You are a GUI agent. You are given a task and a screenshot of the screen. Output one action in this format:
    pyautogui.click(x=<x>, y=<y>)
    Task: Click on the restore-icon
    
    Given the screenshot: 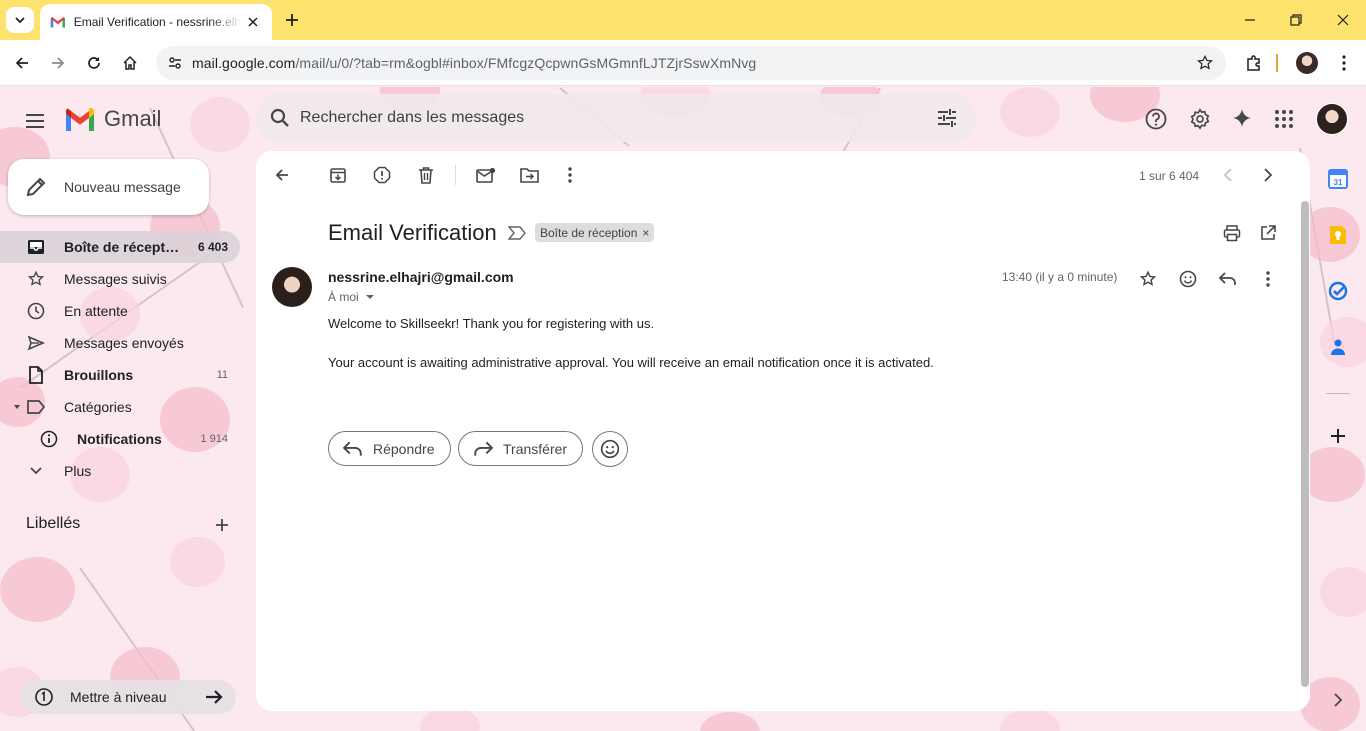 What is the action you would take?
    pyautogui.click(x=1296, y=20)
    